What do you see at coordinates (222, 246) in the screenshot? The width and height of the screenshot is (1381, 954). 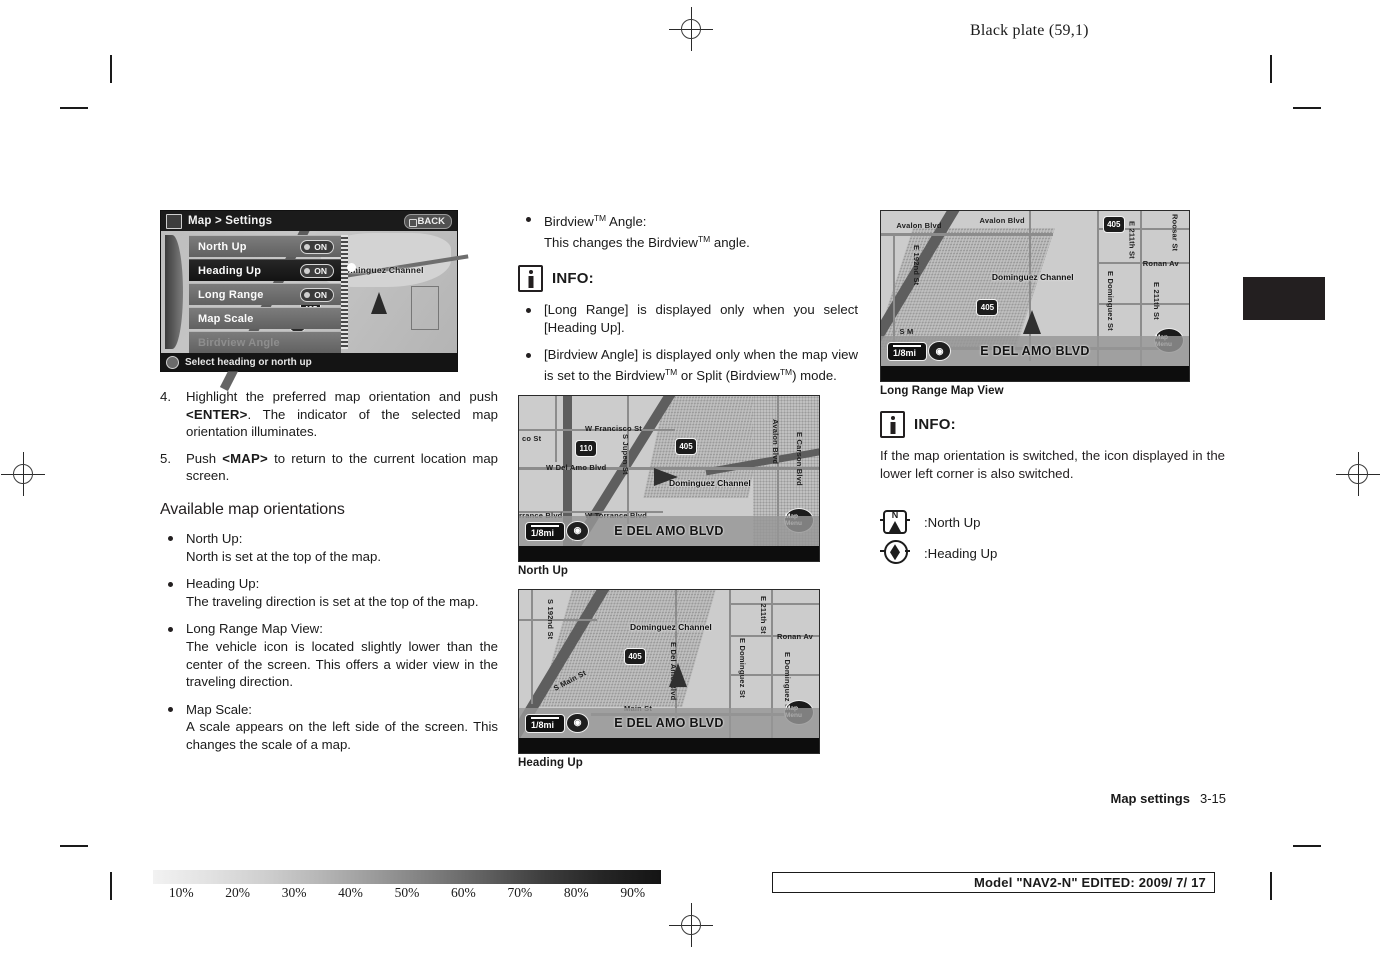 I see `settings-item-label: North Up` at bounding box center [222, 246].